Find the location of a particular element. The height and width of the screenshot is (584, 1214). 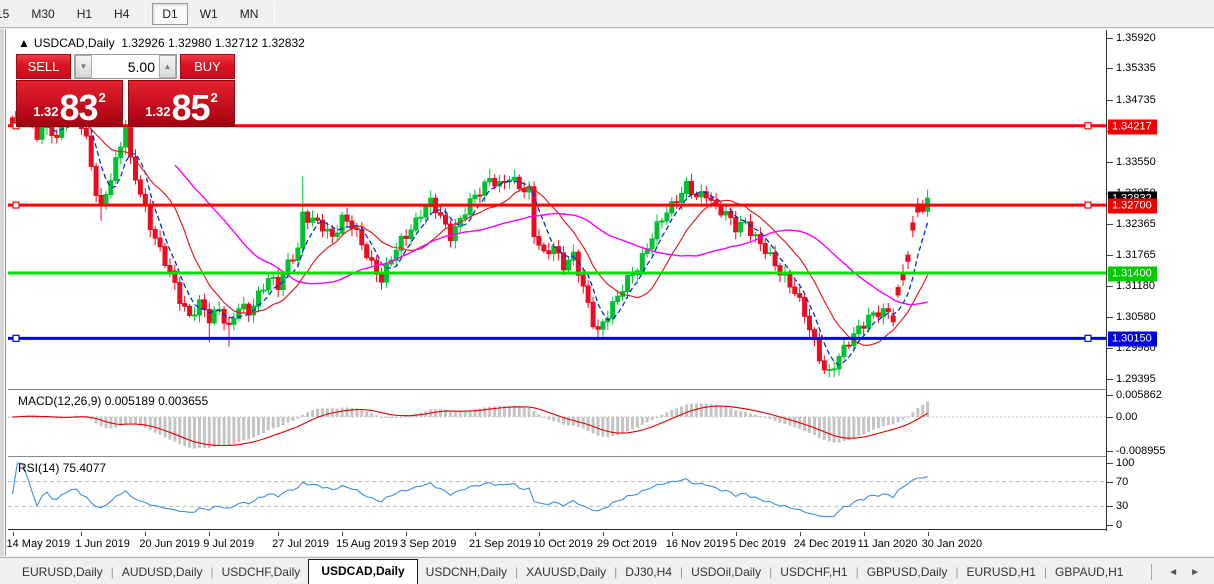

price-level-tag: 1.30150 is located at coordinates (1132, 339).